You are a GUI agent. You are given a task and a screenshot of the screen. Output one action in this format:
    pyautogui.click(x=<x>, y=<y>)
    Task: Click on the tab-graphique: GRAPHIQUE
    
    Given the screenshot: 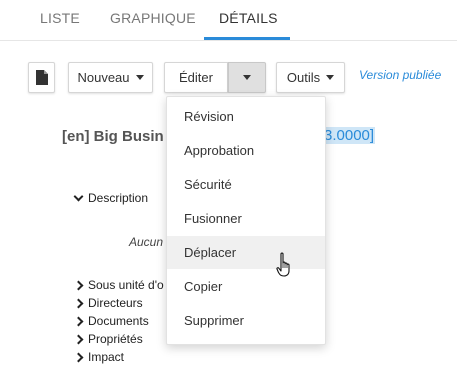 What is the action you would take?
    pyautogui.click(x=153, y=18)
    